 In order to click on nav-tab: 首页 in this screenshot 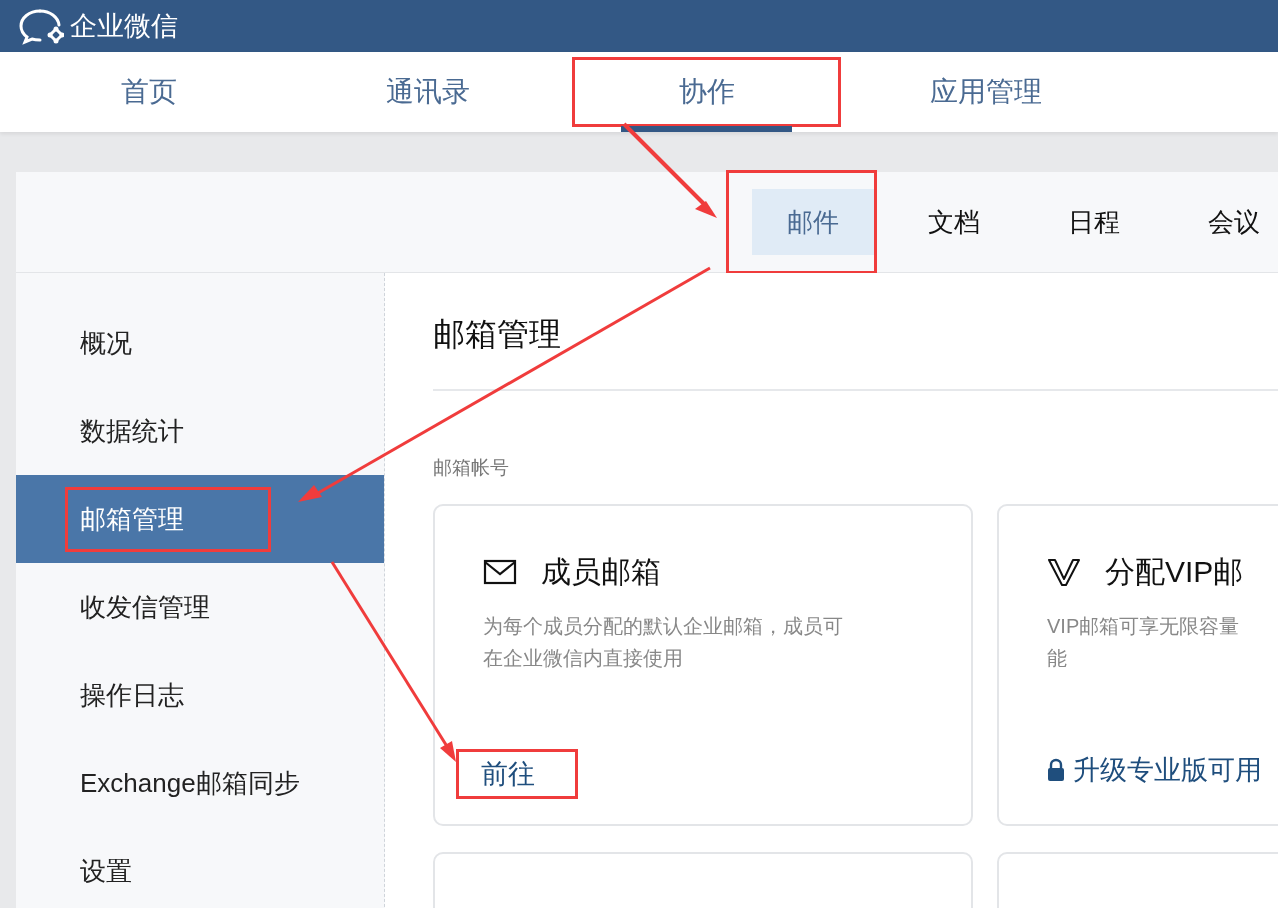, I will do `click(148, 92)`.